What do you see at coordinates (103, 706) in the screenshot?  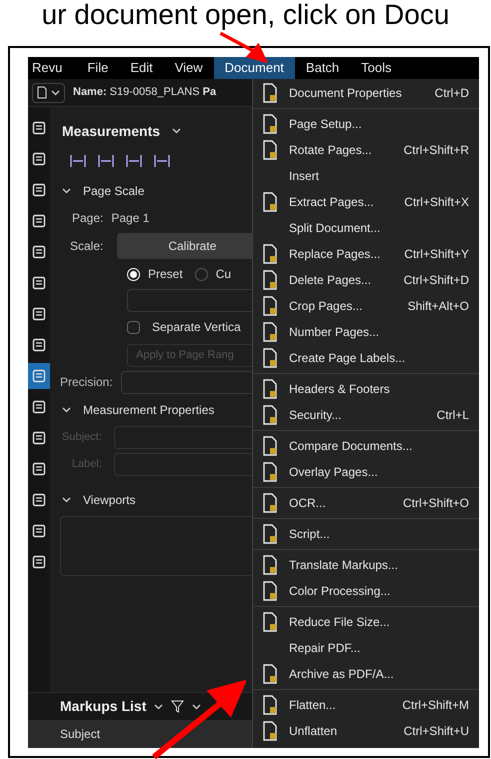 I see `markups-title: Markups List` at bounding box center [103, 706].